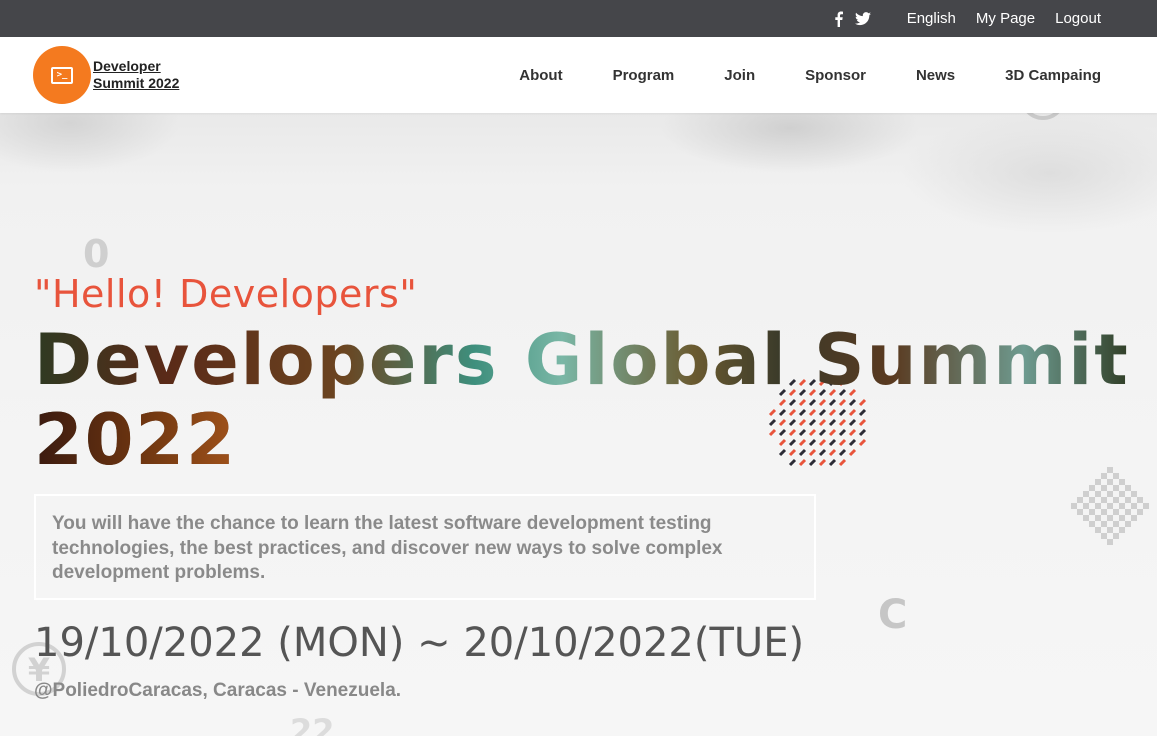  What do you see at coordinates (851, 19) in the screenshot?
I see `social-links` at bounding box center [851, 19].